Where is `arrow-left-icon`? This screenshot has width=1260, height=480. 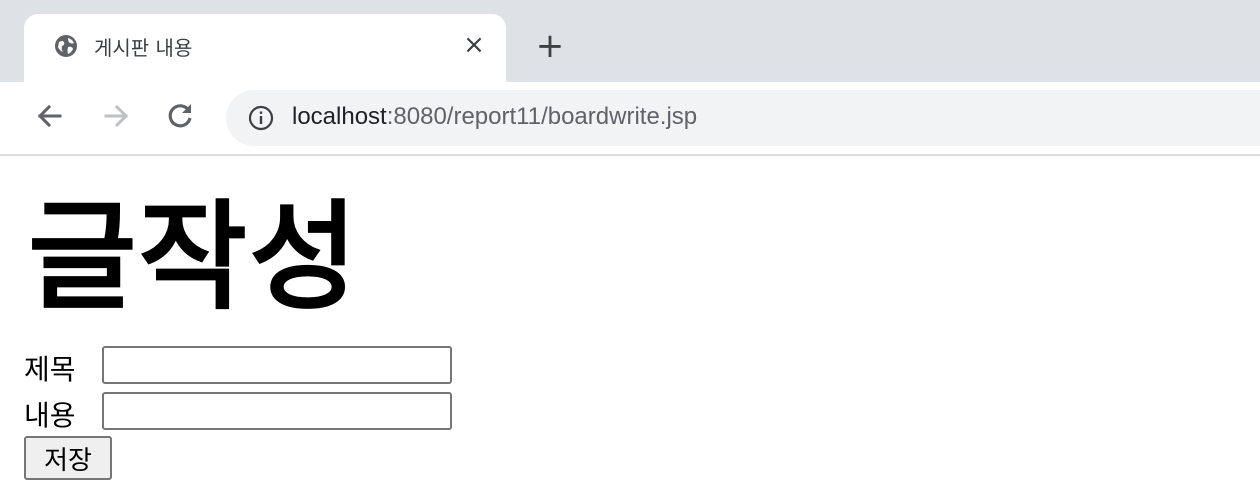
arrow-left-icon is located at coordinates (49, 116).